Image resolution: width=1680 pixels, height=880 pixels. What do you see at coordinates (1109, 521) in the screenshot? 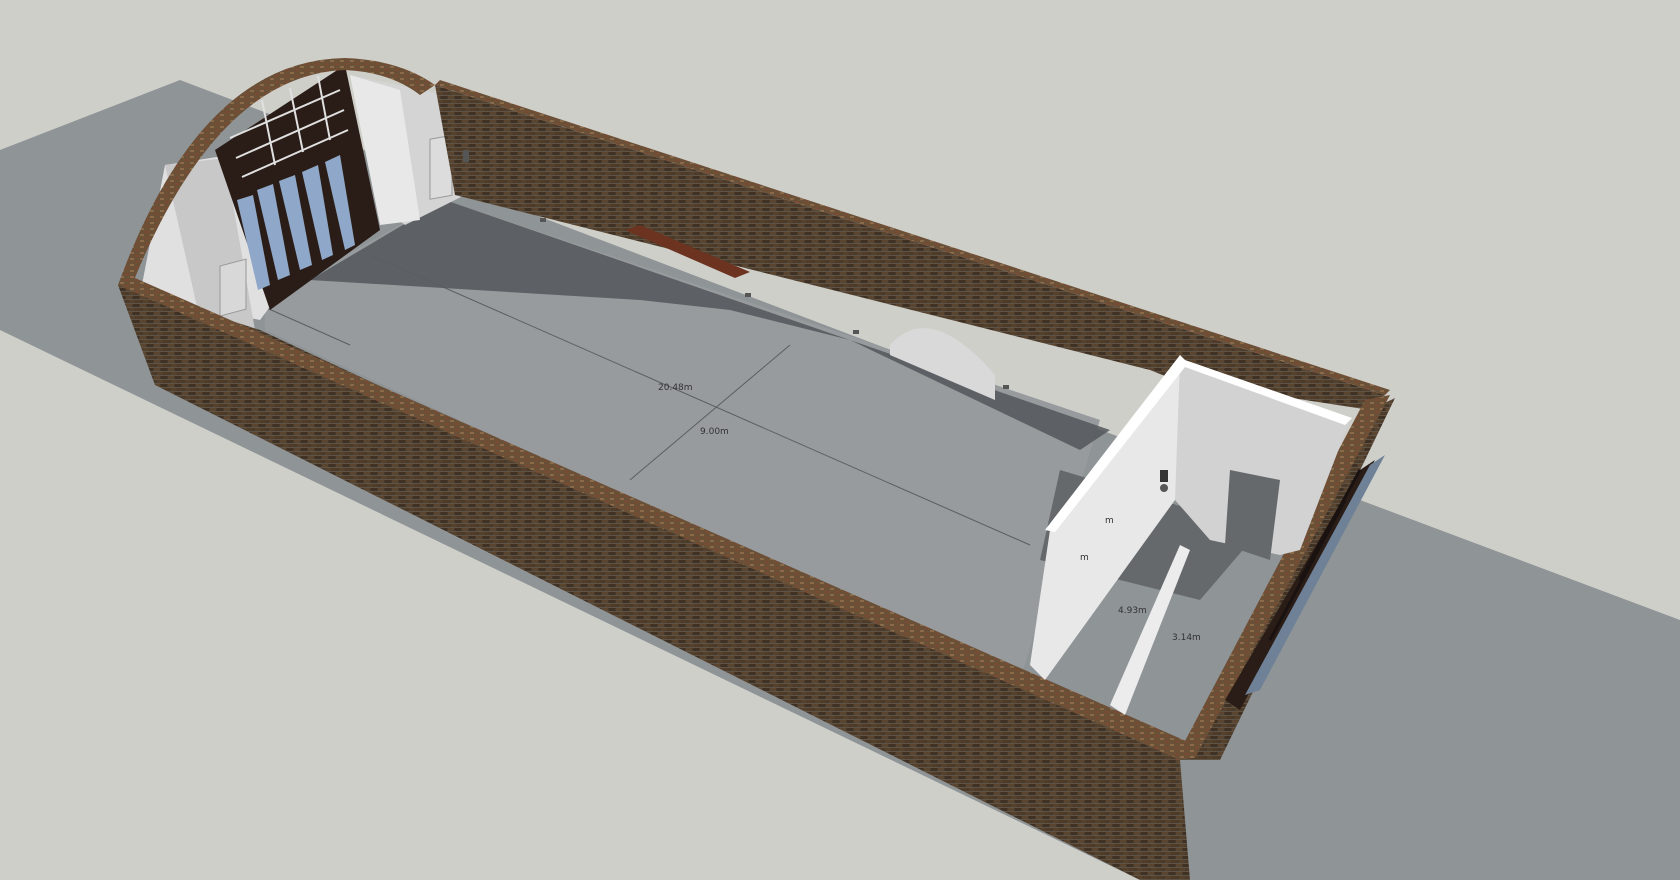
I see `dimension-wall-a: m` at bounding box center [1109, 521].